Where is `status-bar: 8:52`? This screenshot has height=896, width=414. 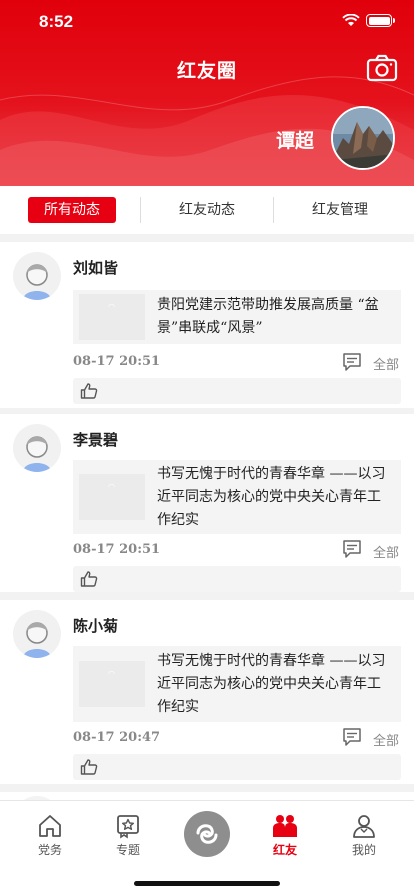
status-bar: 8:52 is located at coordinates (207, 22).